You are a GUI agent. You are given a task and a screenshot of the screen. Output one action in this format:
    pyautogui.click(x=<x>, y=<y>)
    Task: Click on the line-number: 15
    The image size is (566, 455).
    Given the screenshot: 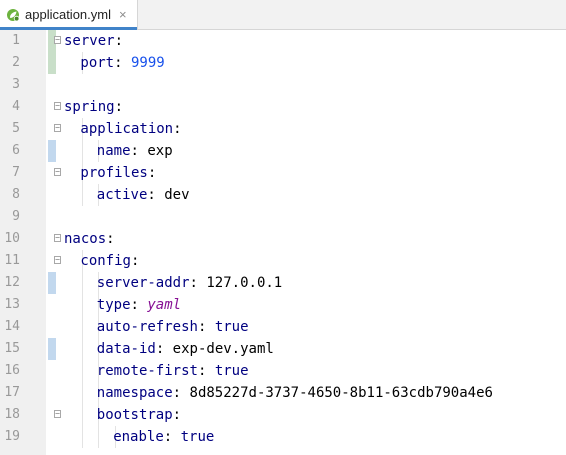 What is the action you would take?
    pyautogui.click(x=12, y=348)
    